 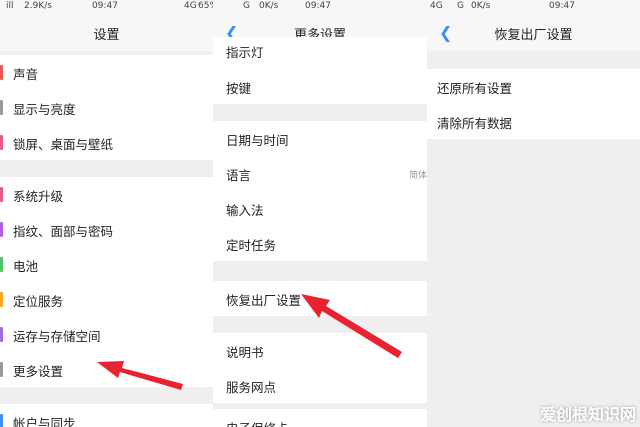 I want to click on status-bar: ill 2.9K/s 09:47 4G 65%, so click(x=106, y=7).